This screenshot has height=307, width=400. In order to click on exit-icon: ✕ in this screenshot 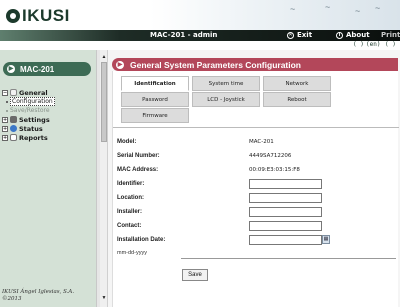, I will do `click(290, 35)`.